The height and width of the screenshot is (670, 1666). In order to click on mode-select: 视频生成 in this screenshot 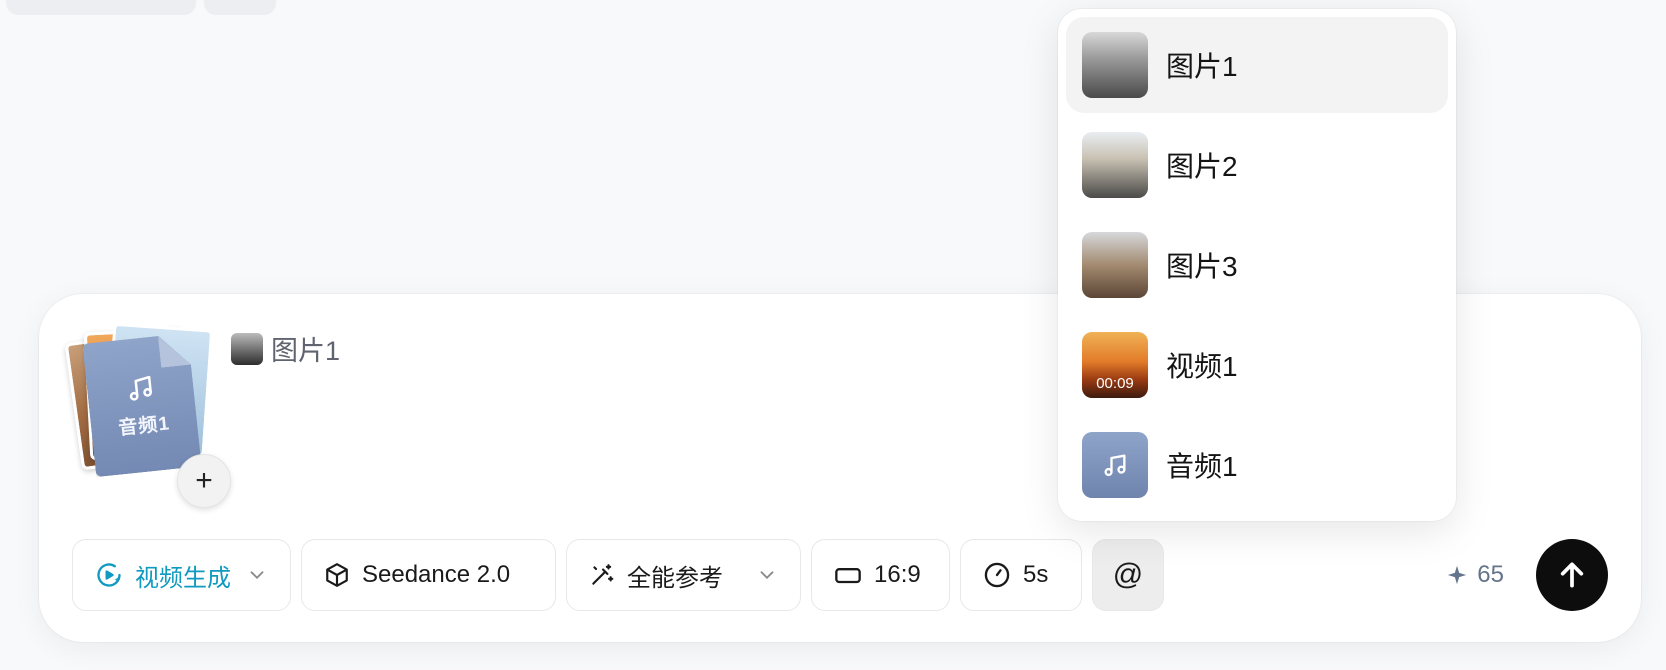, I will do `click(181, 575)`.